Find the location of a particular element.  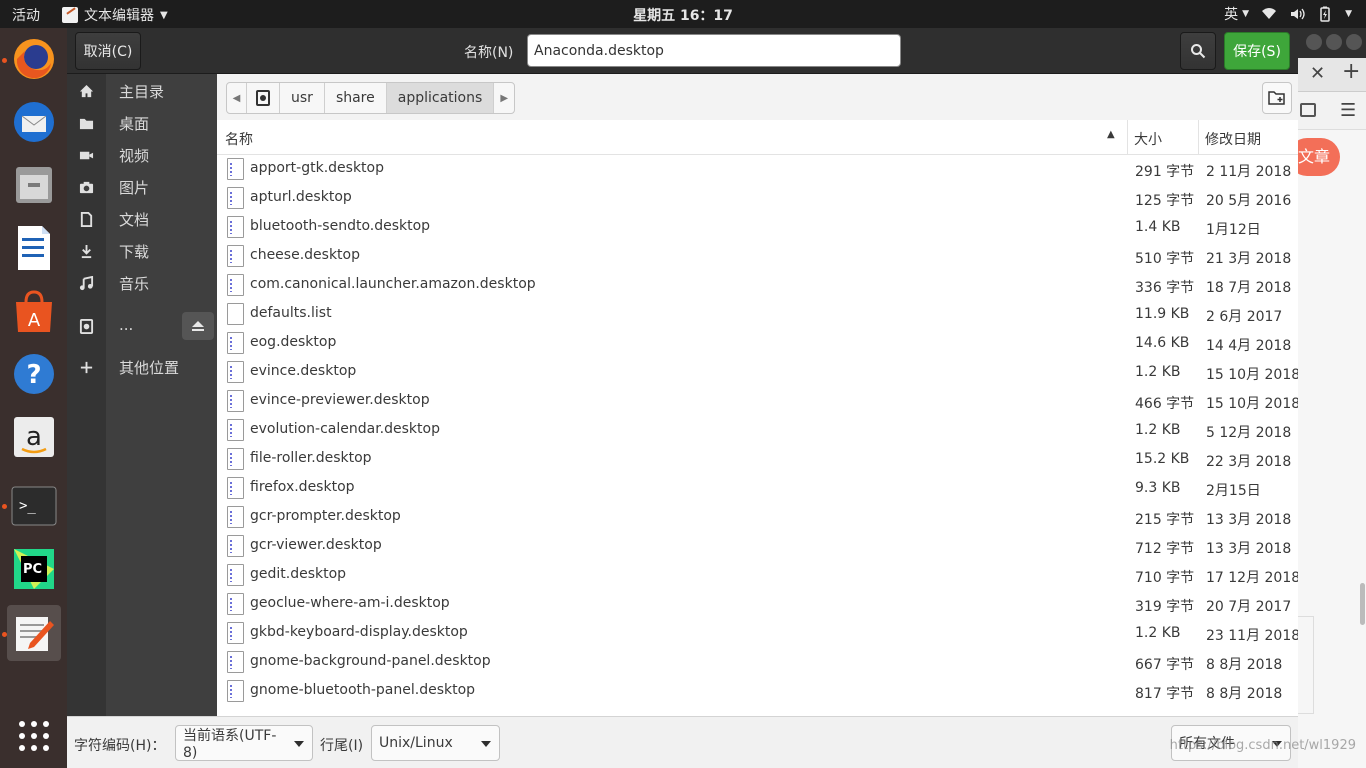

file-name: apturl.desktop is located at coordinates (301, 197).